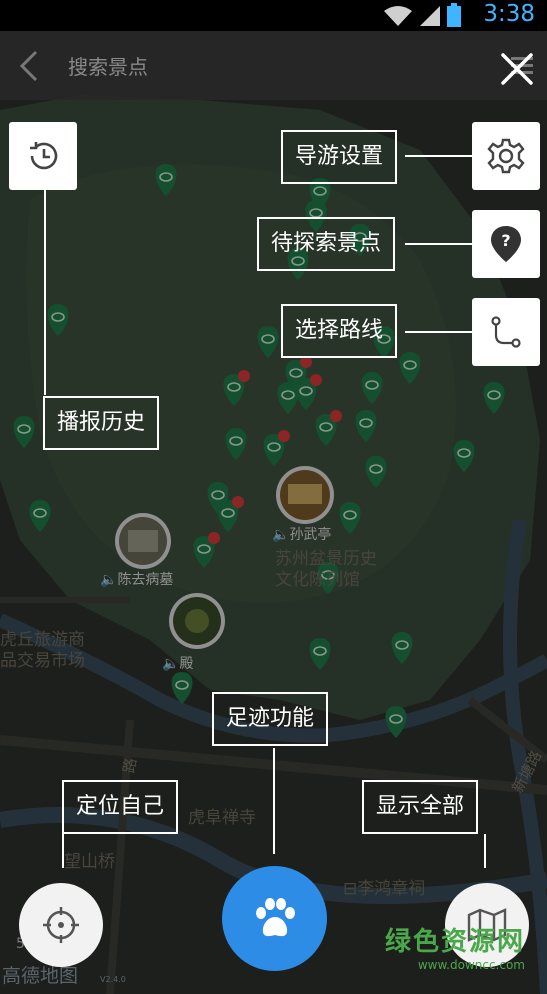 This screenshot has height=994, width=547. What do you see at coordinates (45, 292) in the screenshot?
I see `history-guide-line` at bounding box center [45, 292].